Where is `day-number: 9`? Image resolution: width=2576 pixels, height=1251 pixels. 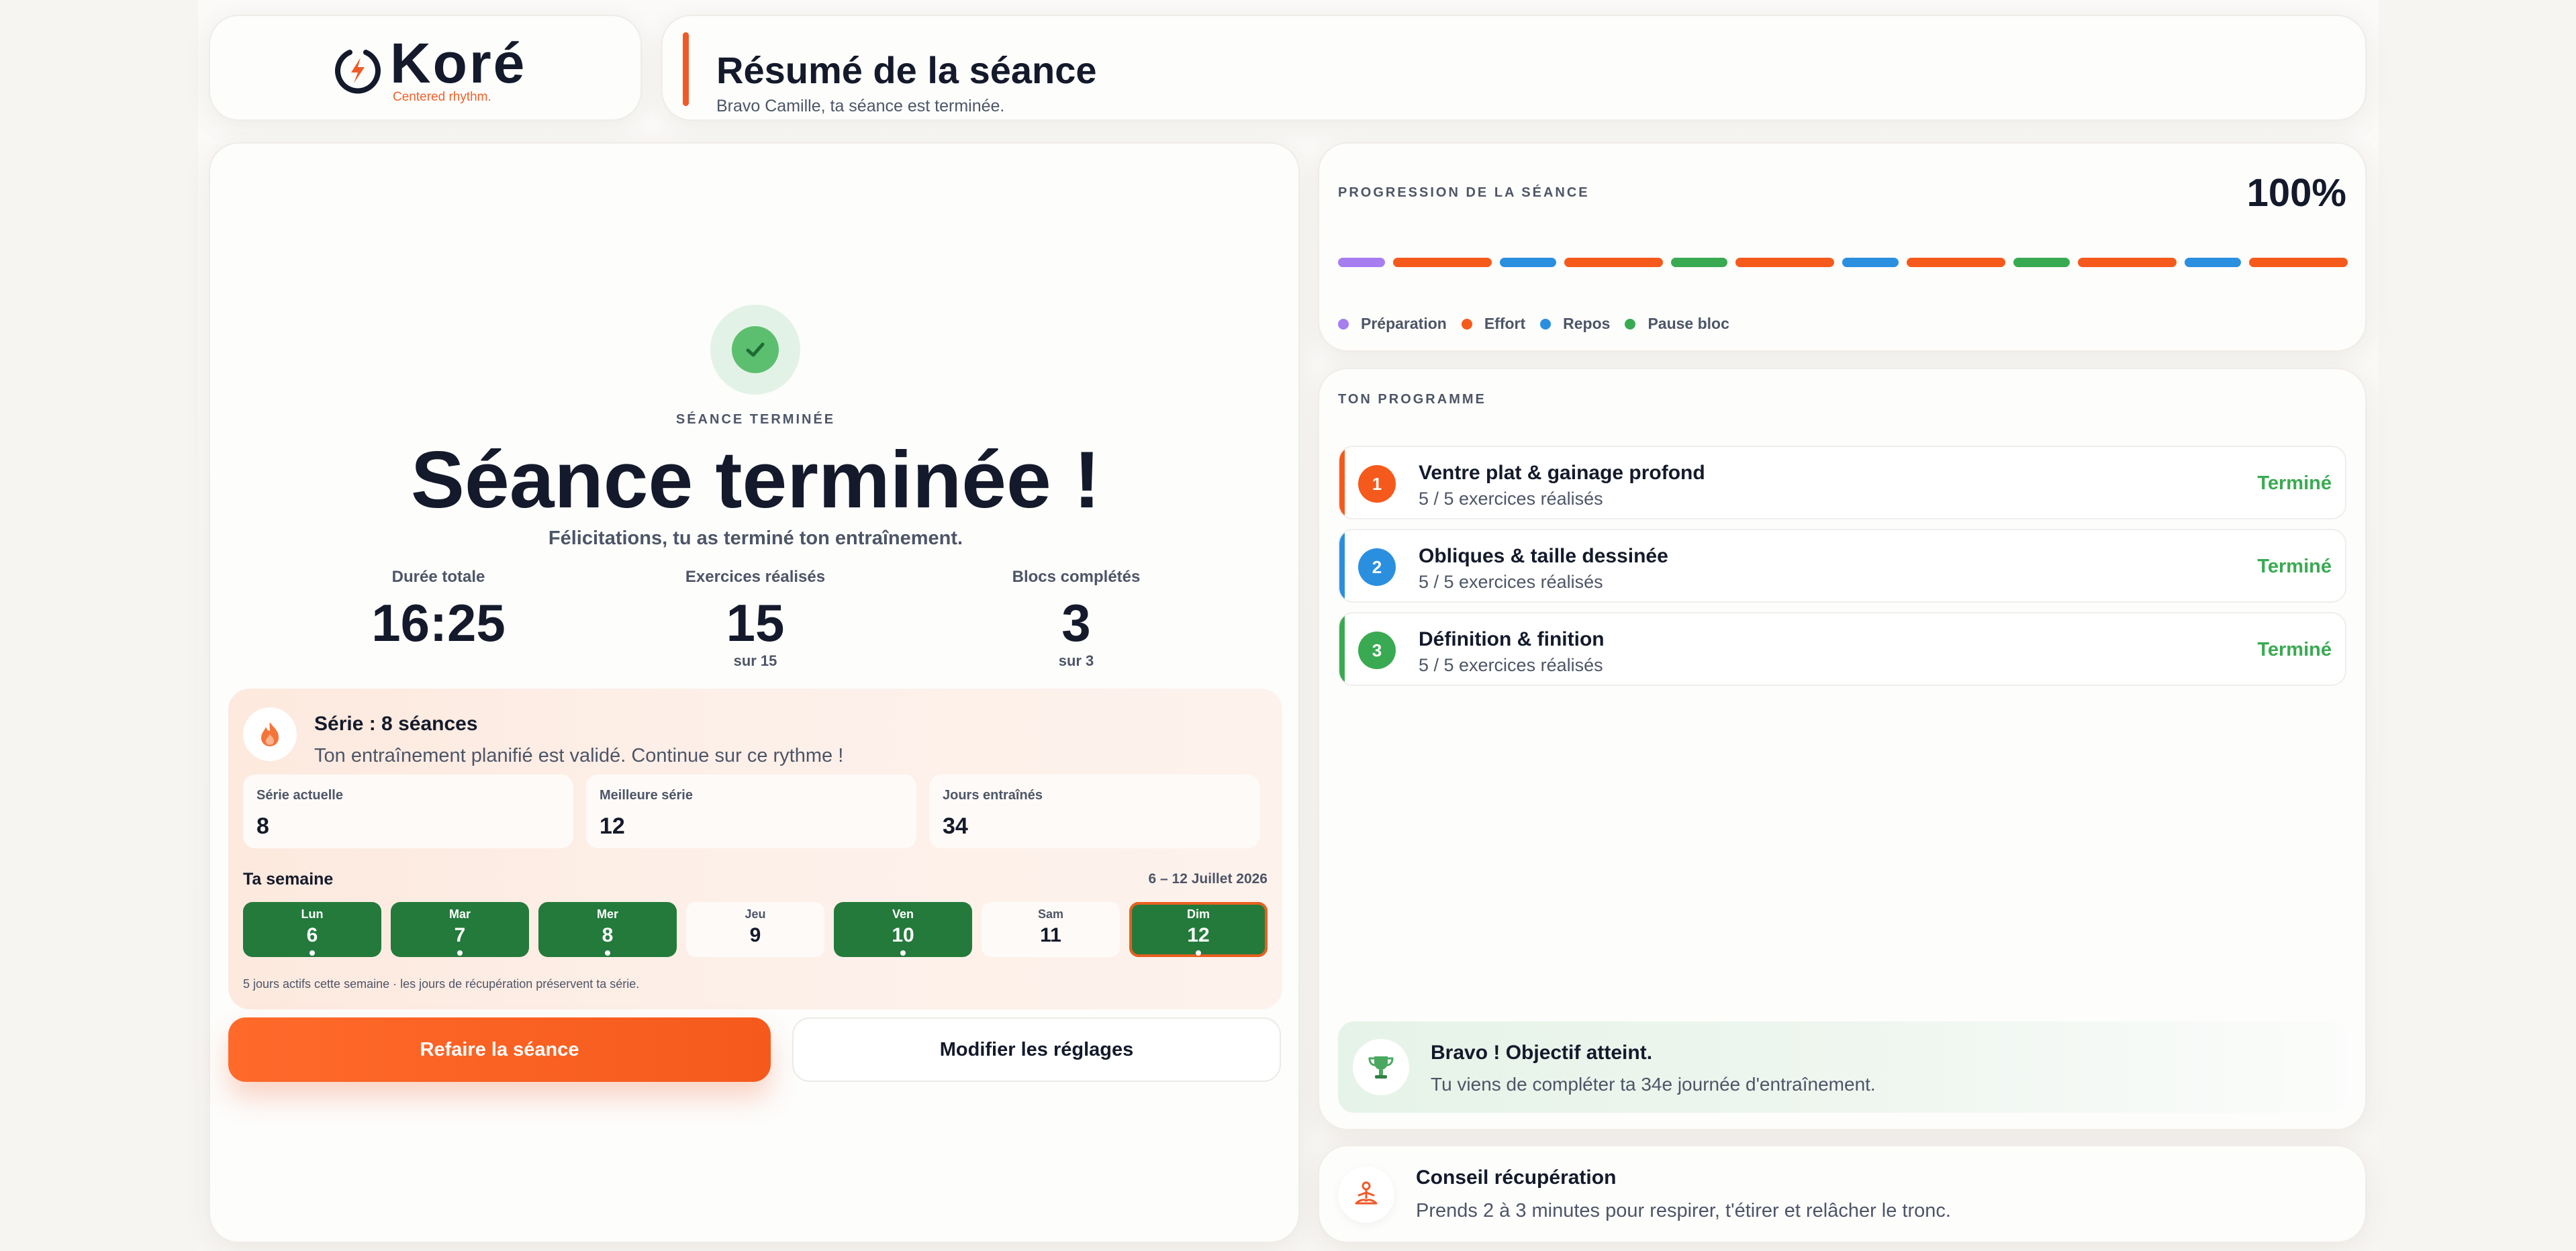
day-number: 9 is located at coordinates (755, 935).